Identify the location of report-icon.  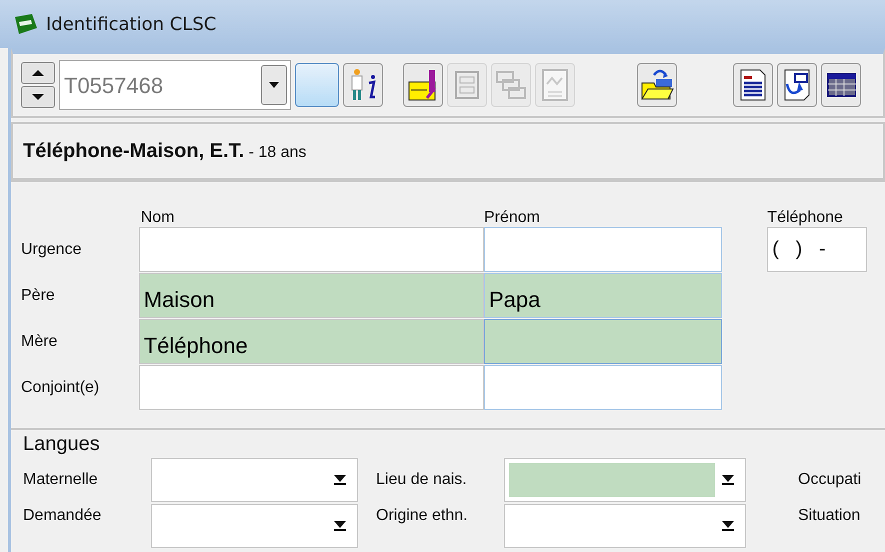
(753, 85).